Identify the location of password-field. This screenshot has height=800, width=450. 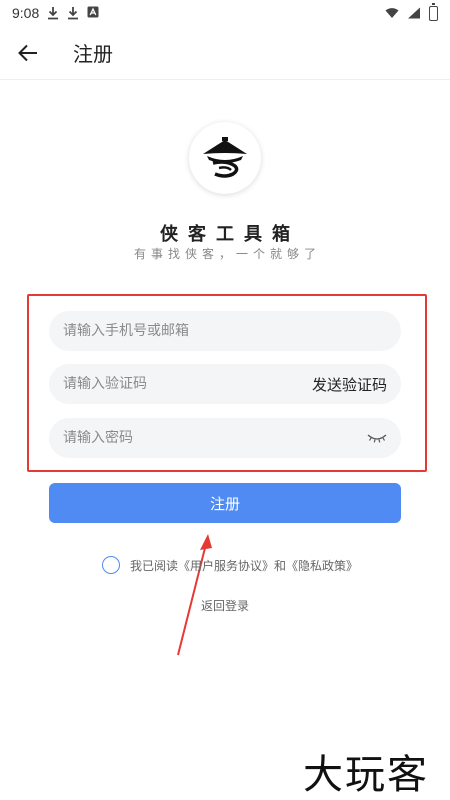
(225, 438).